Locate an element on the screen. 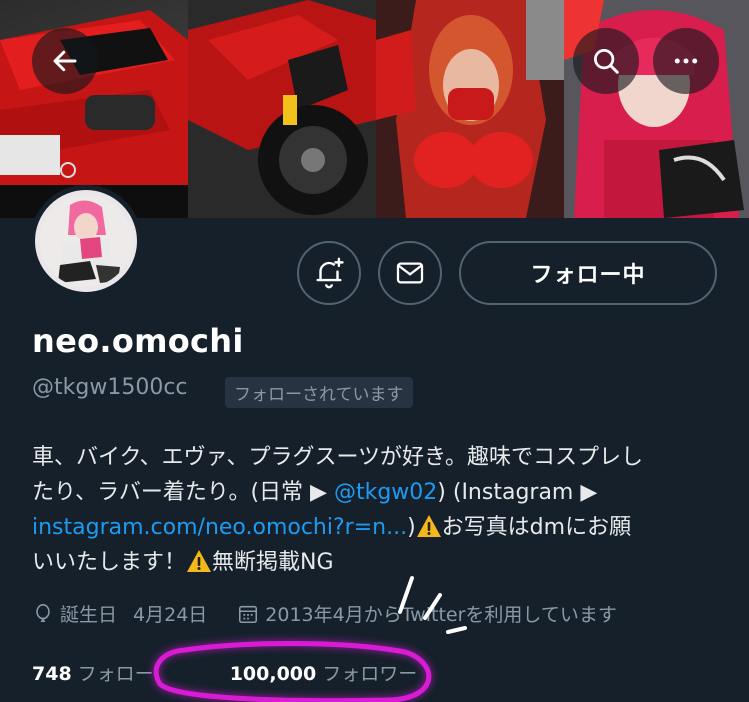 The height and width of the screenshot is (702, 749). bio-line-1: 車、バイク、エヴァ、プラグスーツが好き。趣味でコスプレし is located at coordinates (337, 457).